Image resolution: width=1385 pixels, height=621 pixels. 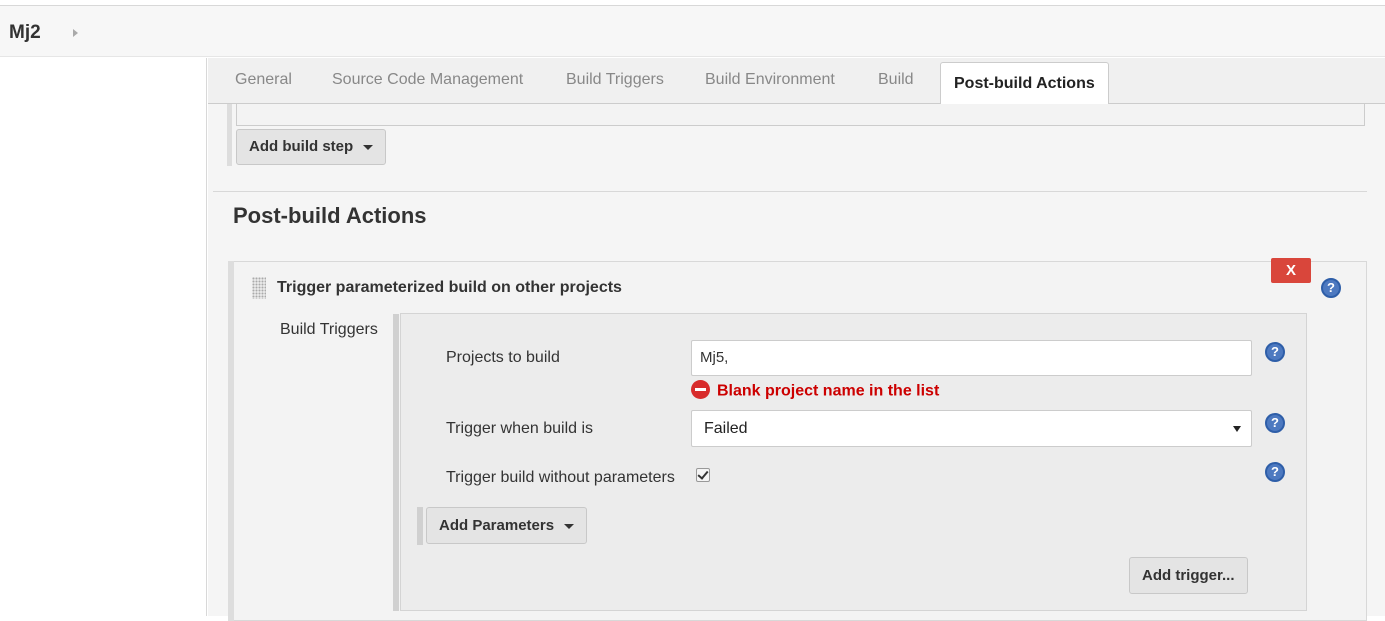 What do you see at coordinates (1291, 270) in the screenshot?
I see `delete-action-button: X` at bounding box center [1291, 270].